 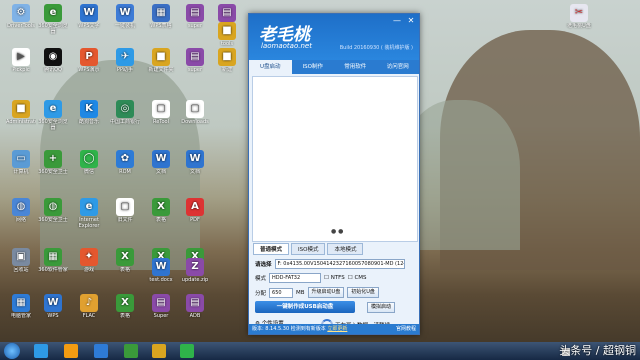 What do you see at coordinates (89, 63) in the screenshot?
I see `desktop-icon: P WPS演示` at bounding box center [89, 63].